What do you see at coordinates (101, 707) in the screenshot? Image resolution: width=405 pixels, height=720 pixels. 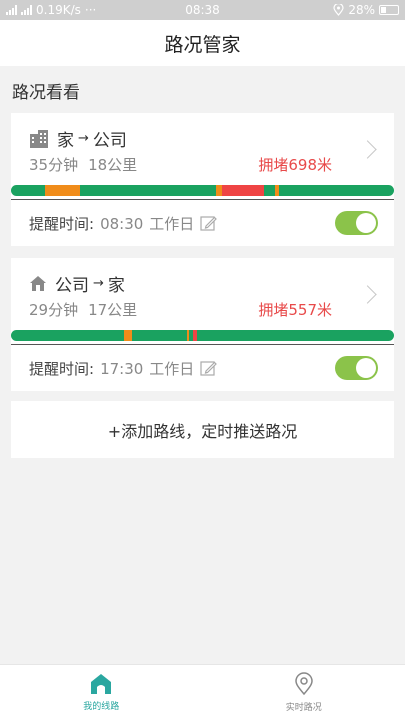 I see `tab-label: 我的线路` at bounding box center [101, 707].